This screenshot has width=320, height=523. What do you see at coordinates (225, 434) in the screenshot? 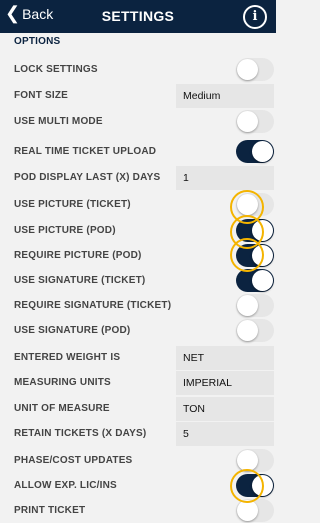
I see `setting-value-field: 5` at bounding box center [225, 434].